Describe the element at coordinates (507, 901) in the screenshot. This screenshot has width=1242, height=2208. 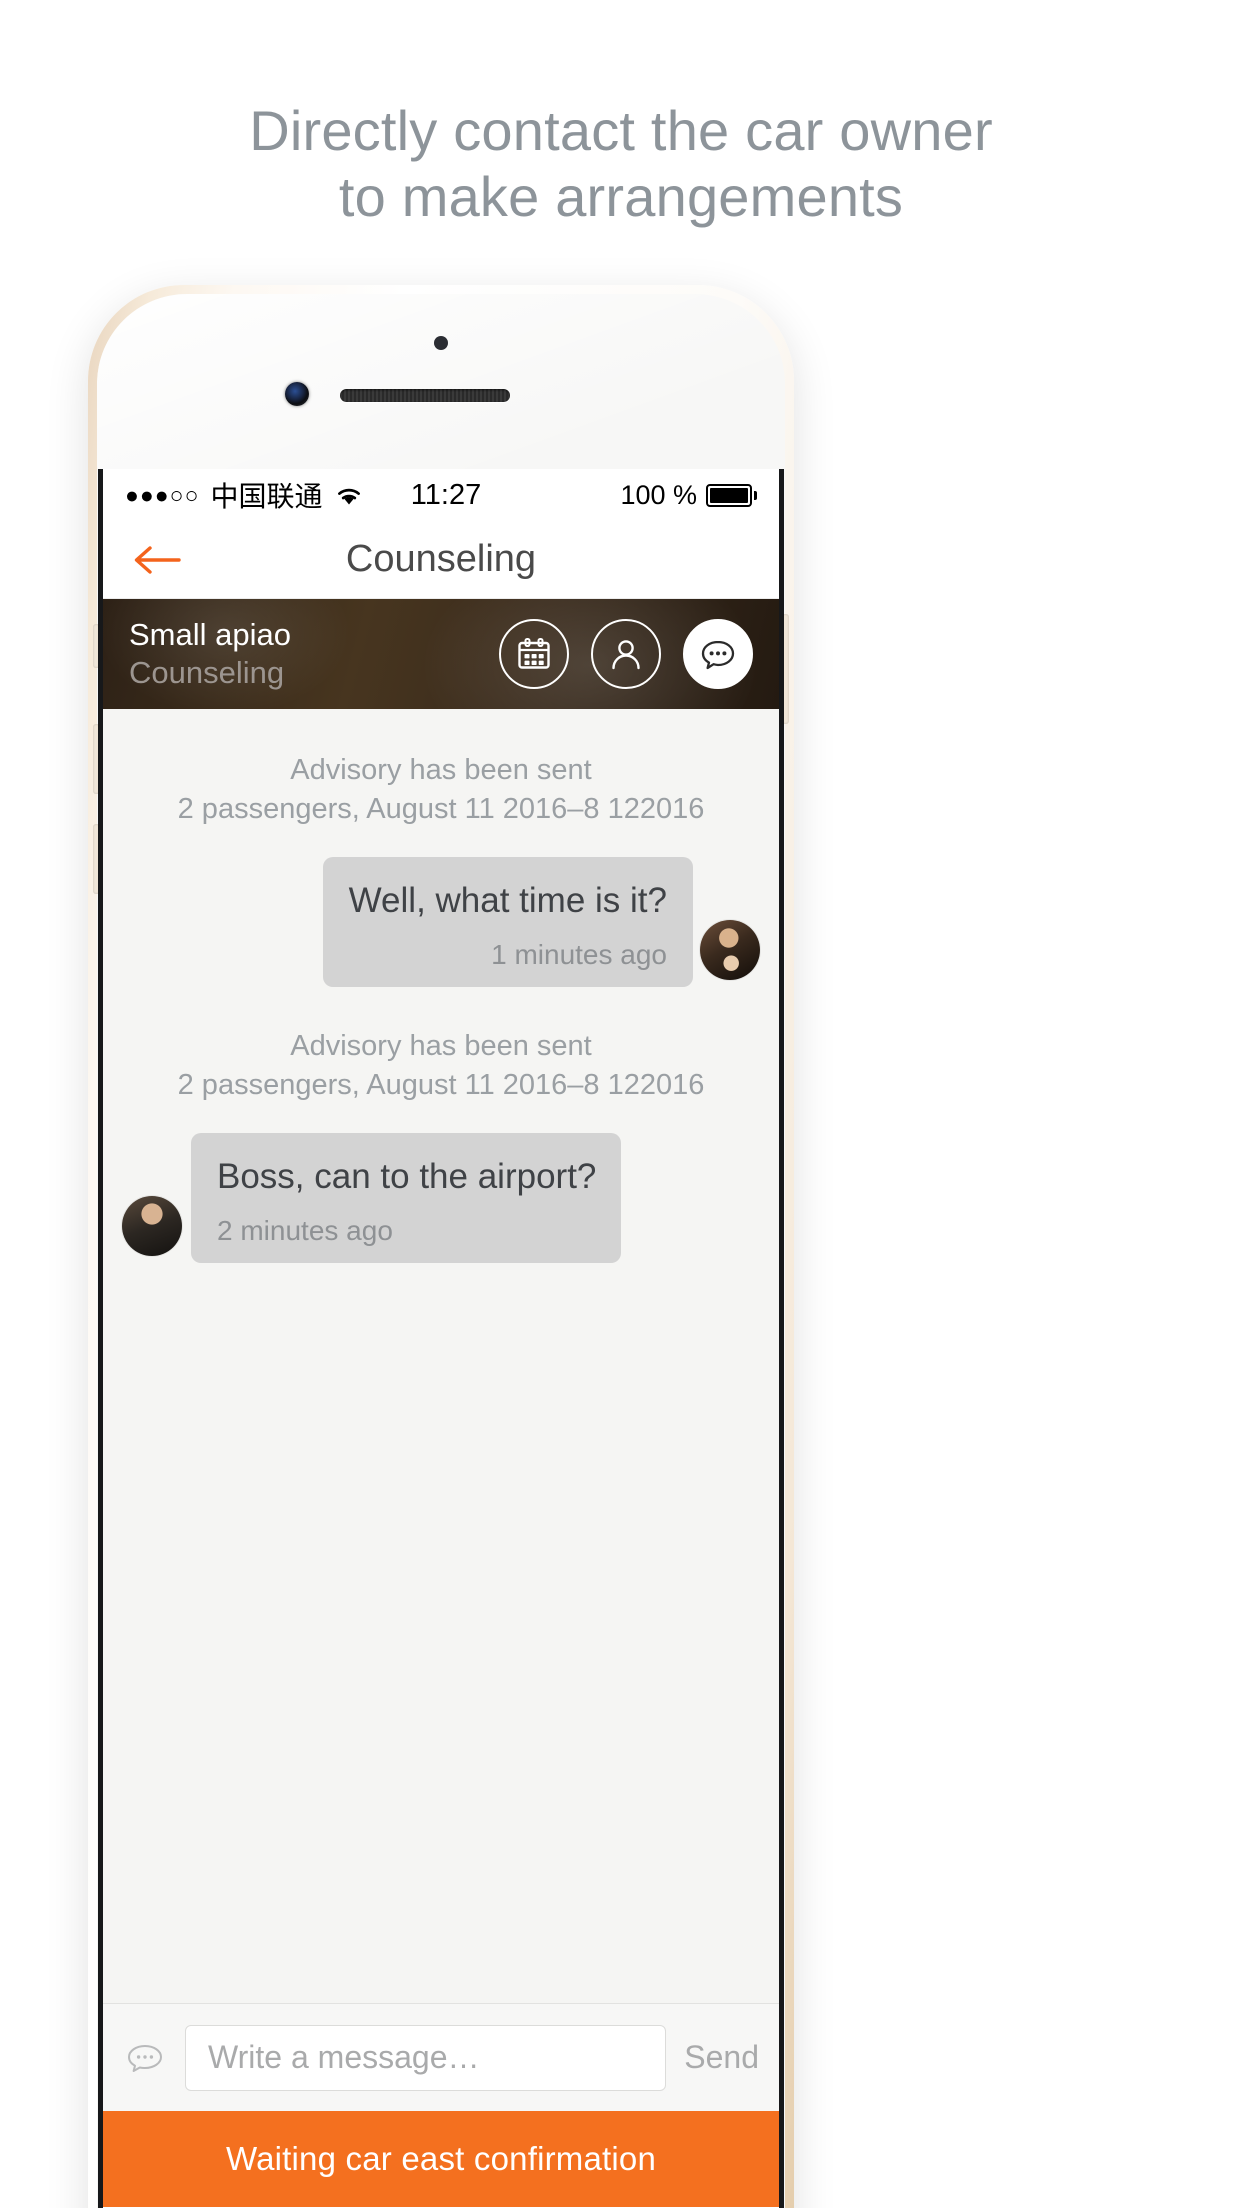
I see `message-text: Well, what time is it?` at that location.